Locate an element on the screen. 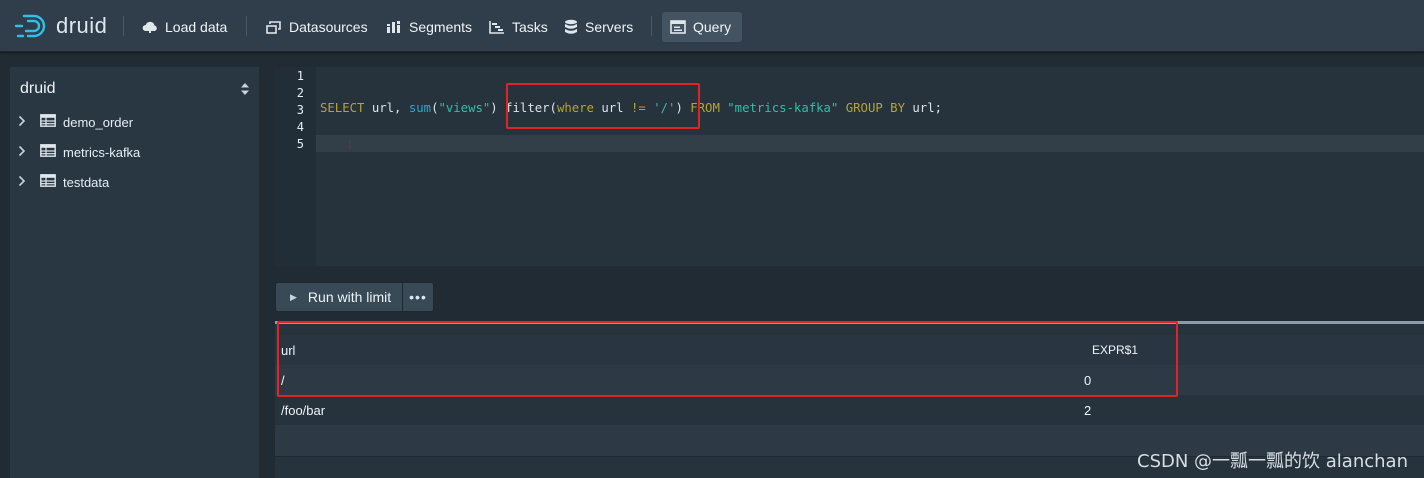 Image resolution: width=1424 pixels, height=478 pixels. nav-query-label: Query is located at coordinates (712, 27).